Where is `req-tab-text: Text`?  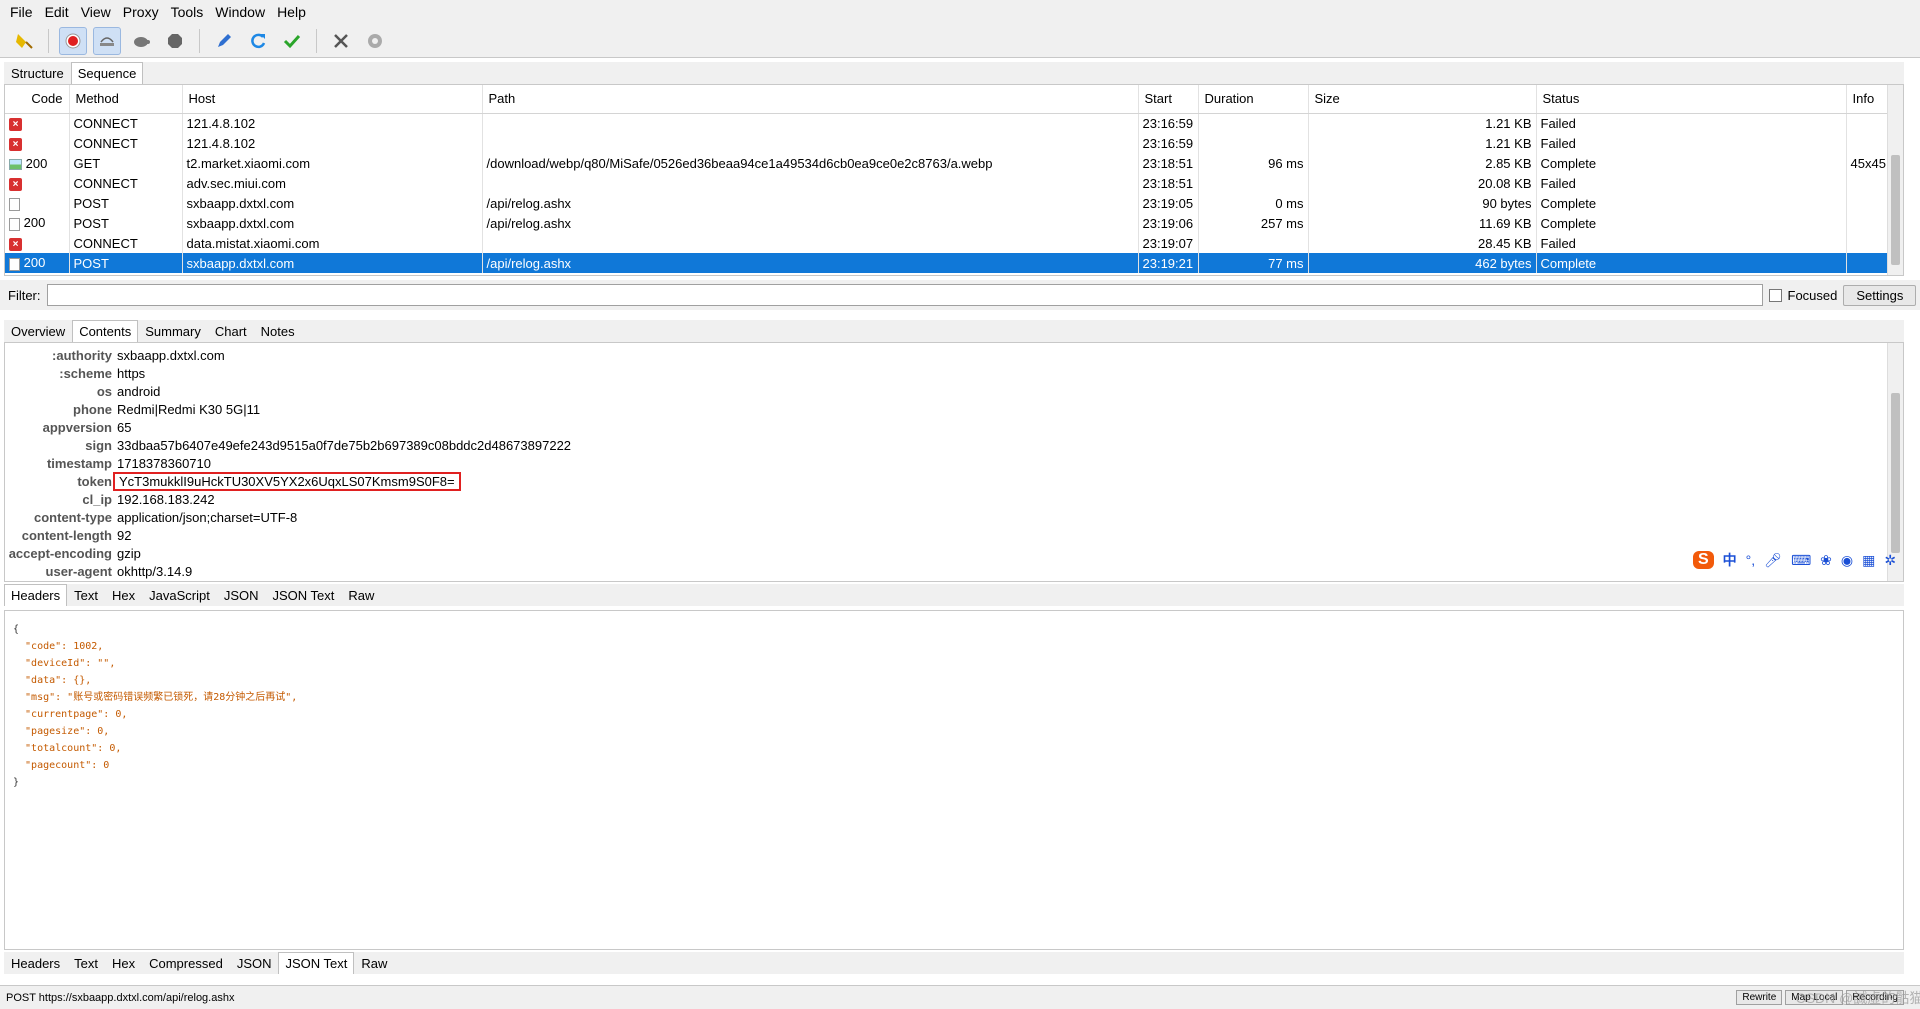
req-tab-text: Text is located at coordinates (86, 595).